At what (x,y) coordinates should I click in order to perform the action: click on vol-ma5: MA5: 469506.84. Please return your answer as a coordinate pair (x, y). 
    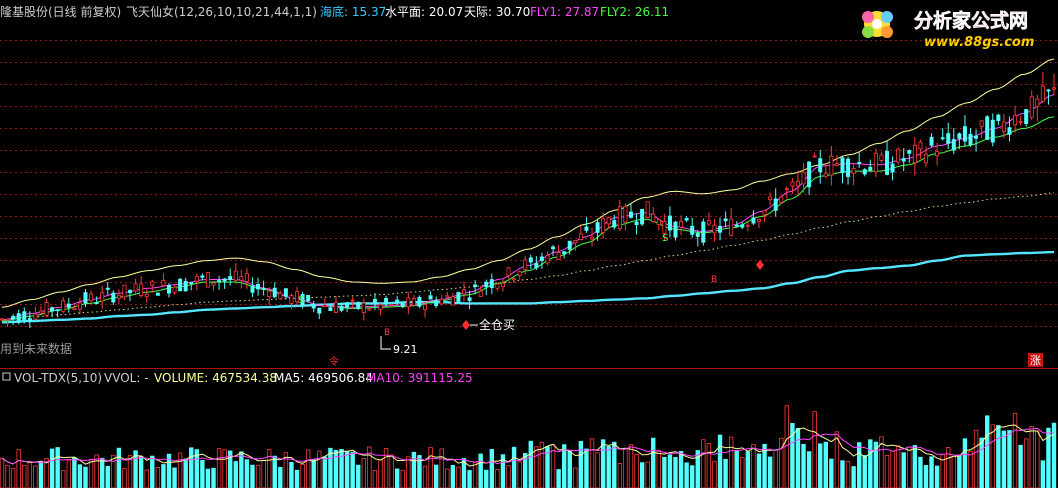
    Looking at the image, I should click on (323, 378).